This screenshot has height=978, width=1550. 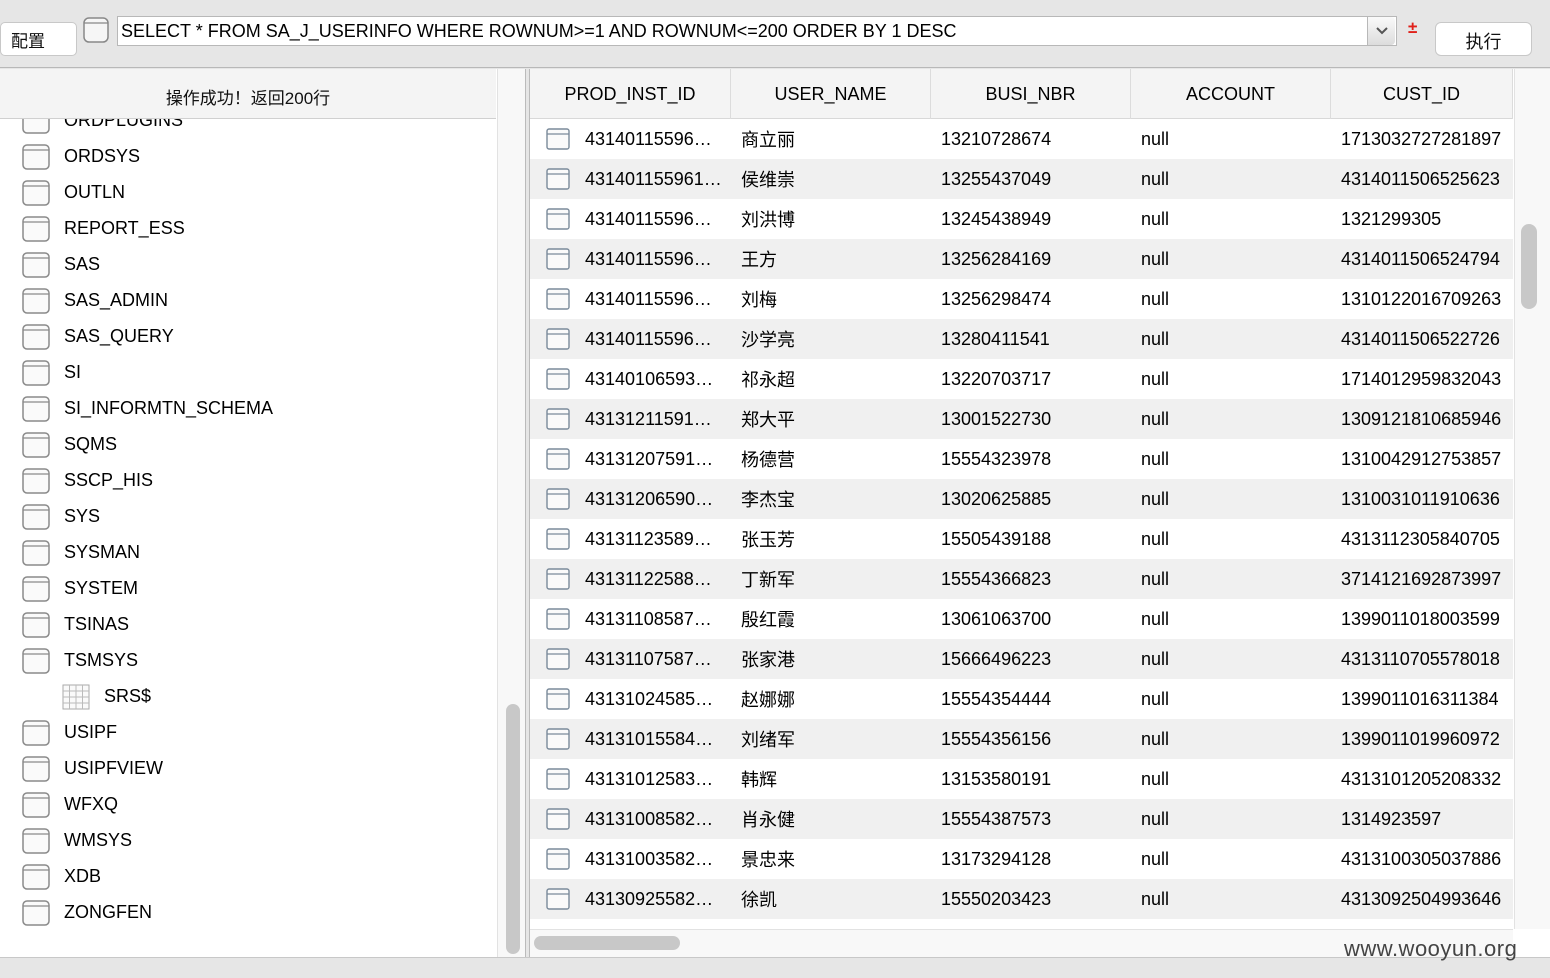 I want to click on cell-user-name: 张玉芳, so click(x=831, y=539).